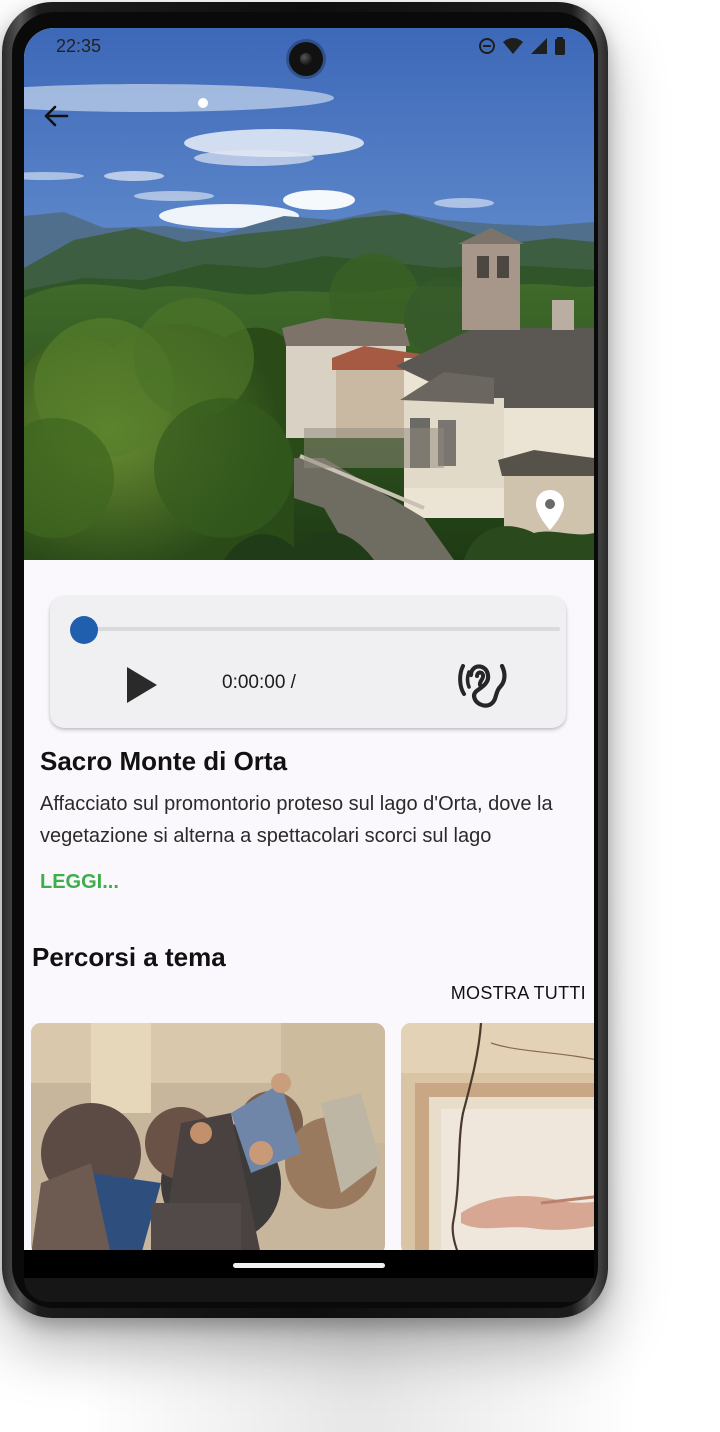  I want to click on status-icons, so click(522, 46).